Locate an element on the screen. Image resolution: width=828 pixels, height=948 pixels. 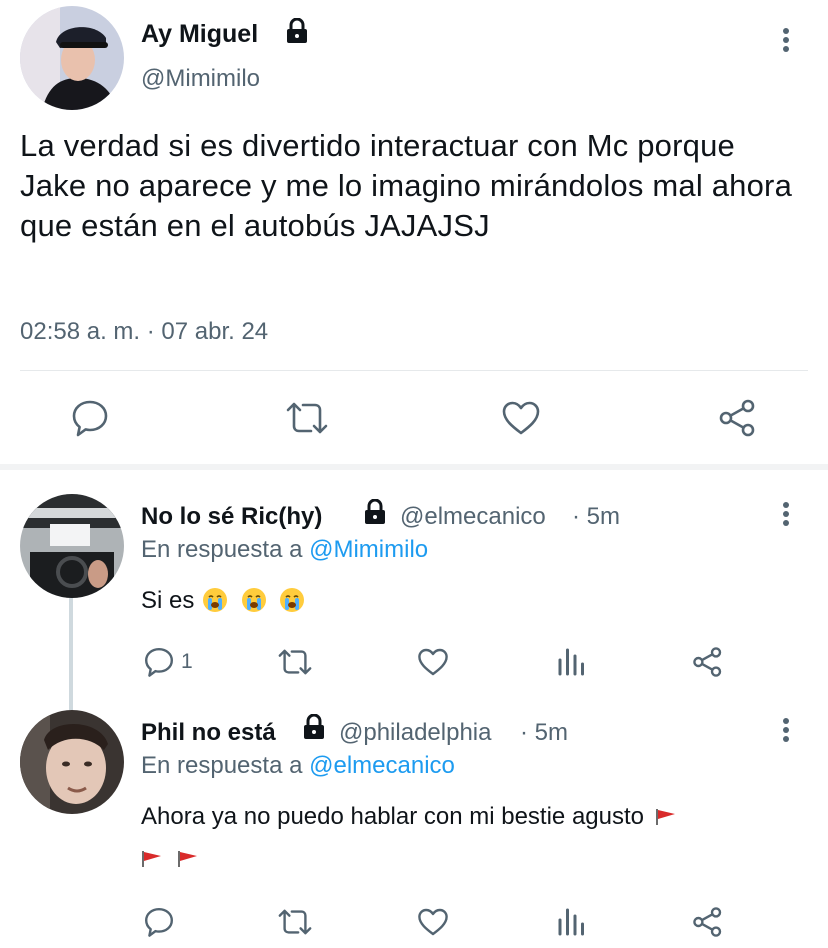
section-separator is located at coordinates (414, 467).